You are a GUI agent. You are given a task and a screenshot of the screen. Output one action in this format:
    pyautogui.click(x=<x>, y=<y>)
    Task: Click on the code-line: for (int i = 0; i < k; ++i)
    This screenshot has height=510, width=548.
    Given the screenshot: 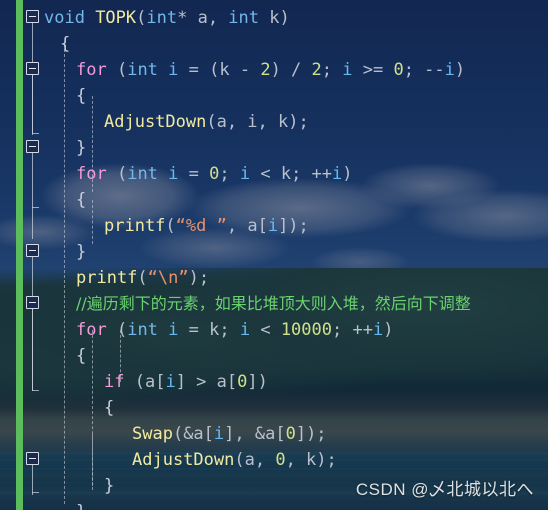 What is the action you would take?
    pyautogui.click(x=176, y=174)
    